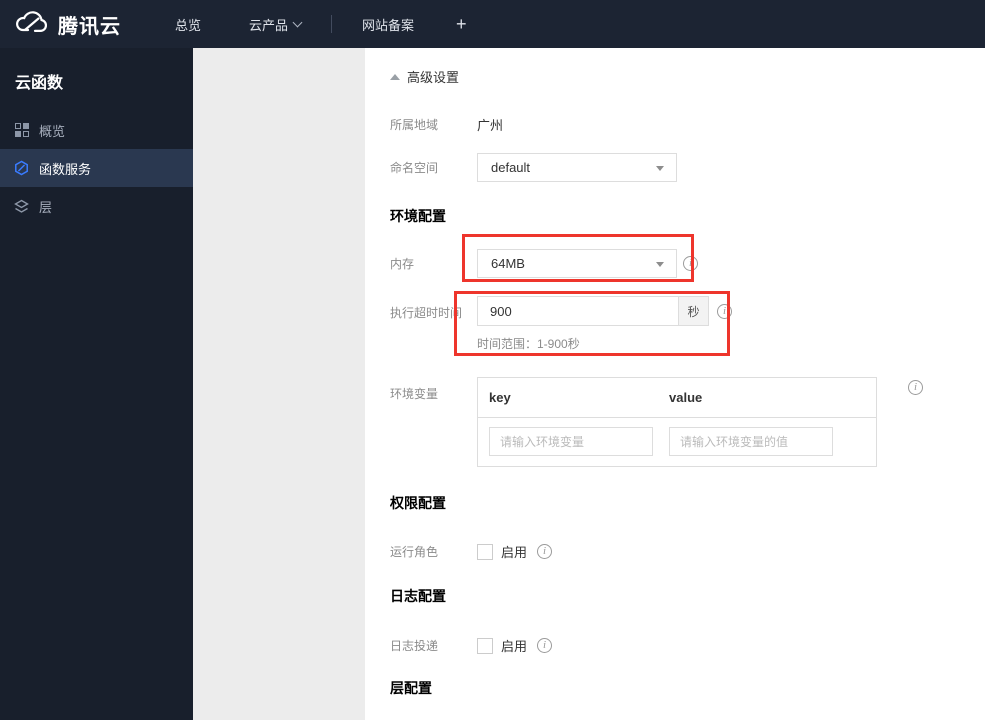  I want to click on brand-name: 腾讯云, so click(89, 26).